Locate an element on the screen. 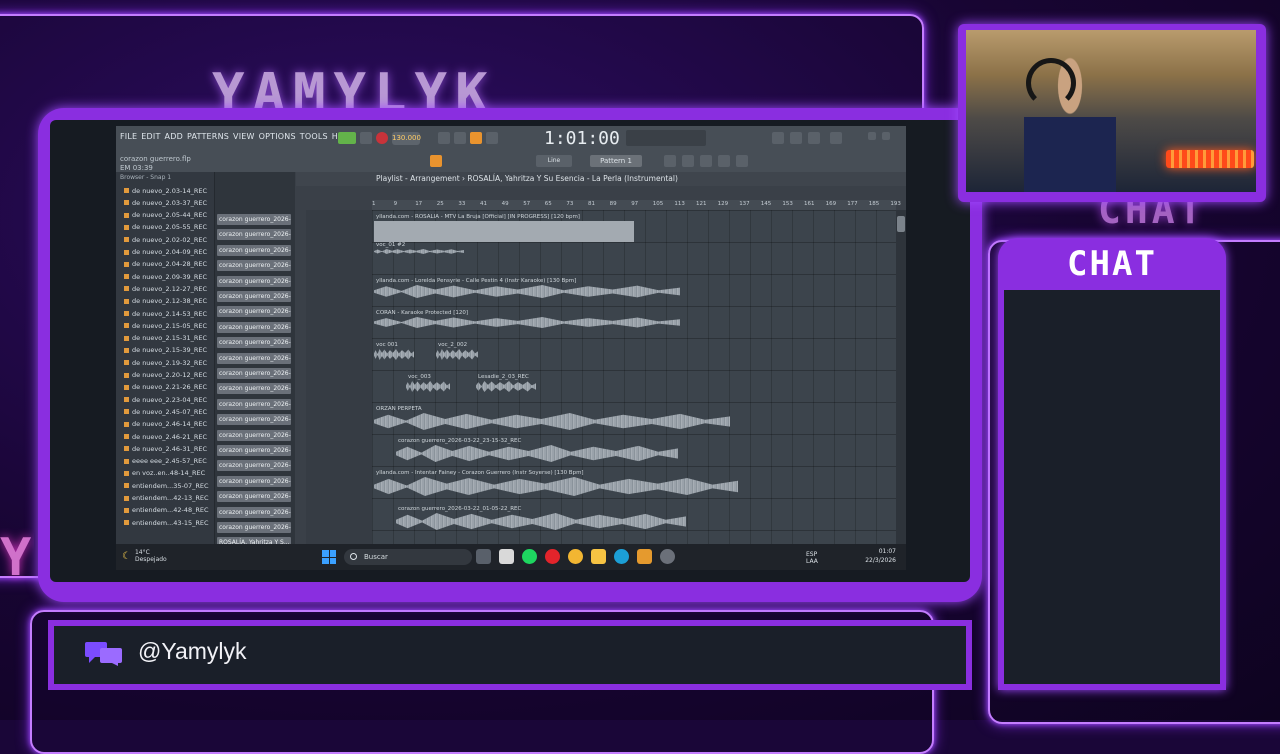  browser-item: de nuevo_2.46-31_REC is located at coordinates (165, 448).